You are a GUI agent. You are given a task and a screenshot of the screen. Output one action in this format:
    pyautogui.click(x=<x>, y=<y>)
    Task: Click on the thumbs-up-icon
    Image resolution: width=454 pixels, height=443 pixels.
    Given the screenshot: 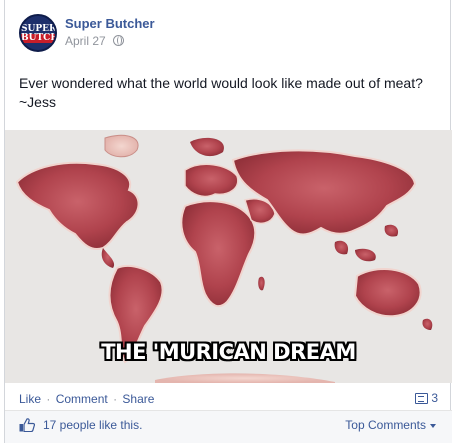 What is the action you would take?
    pyautogui.click(x=27, y=425)
    